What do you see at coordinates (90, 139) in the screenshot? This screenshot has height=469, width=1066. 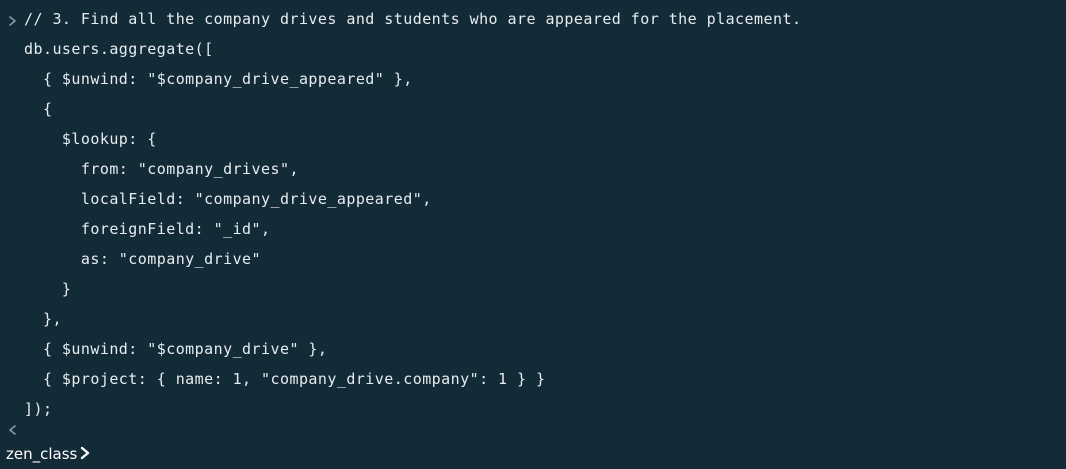 I see `code-line: $lookup: {` at bounding box center [90, 139].